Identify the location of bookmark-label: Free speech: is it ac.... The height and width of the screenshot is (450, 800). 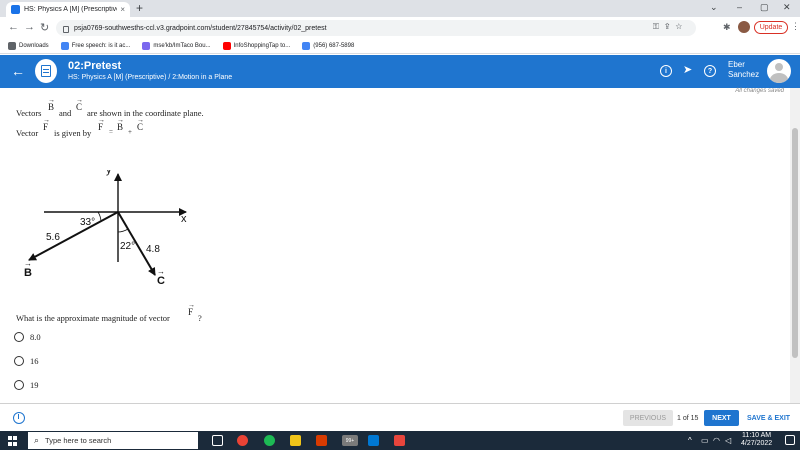
(101, 46).